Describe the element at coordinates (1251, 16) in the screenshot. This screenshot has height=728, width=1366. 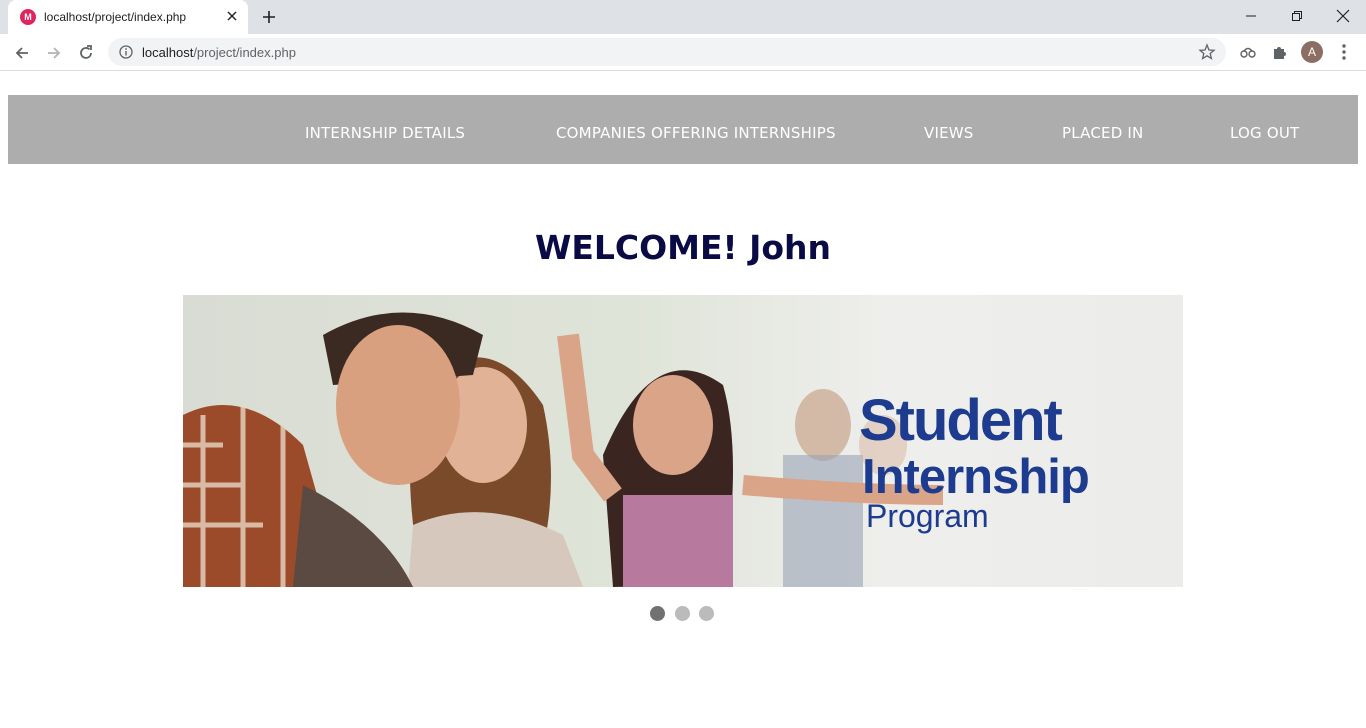
I see `minimize-icon` at that location.